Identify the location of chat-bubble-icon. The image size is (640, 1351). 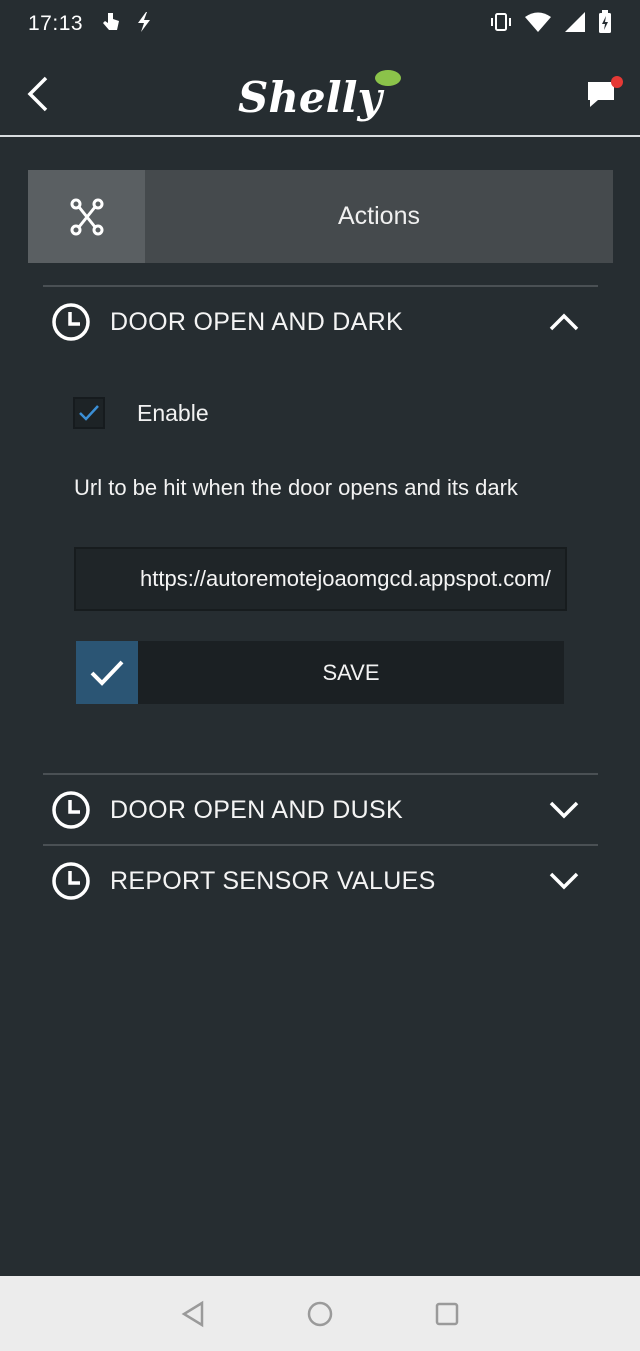
(605, 91).